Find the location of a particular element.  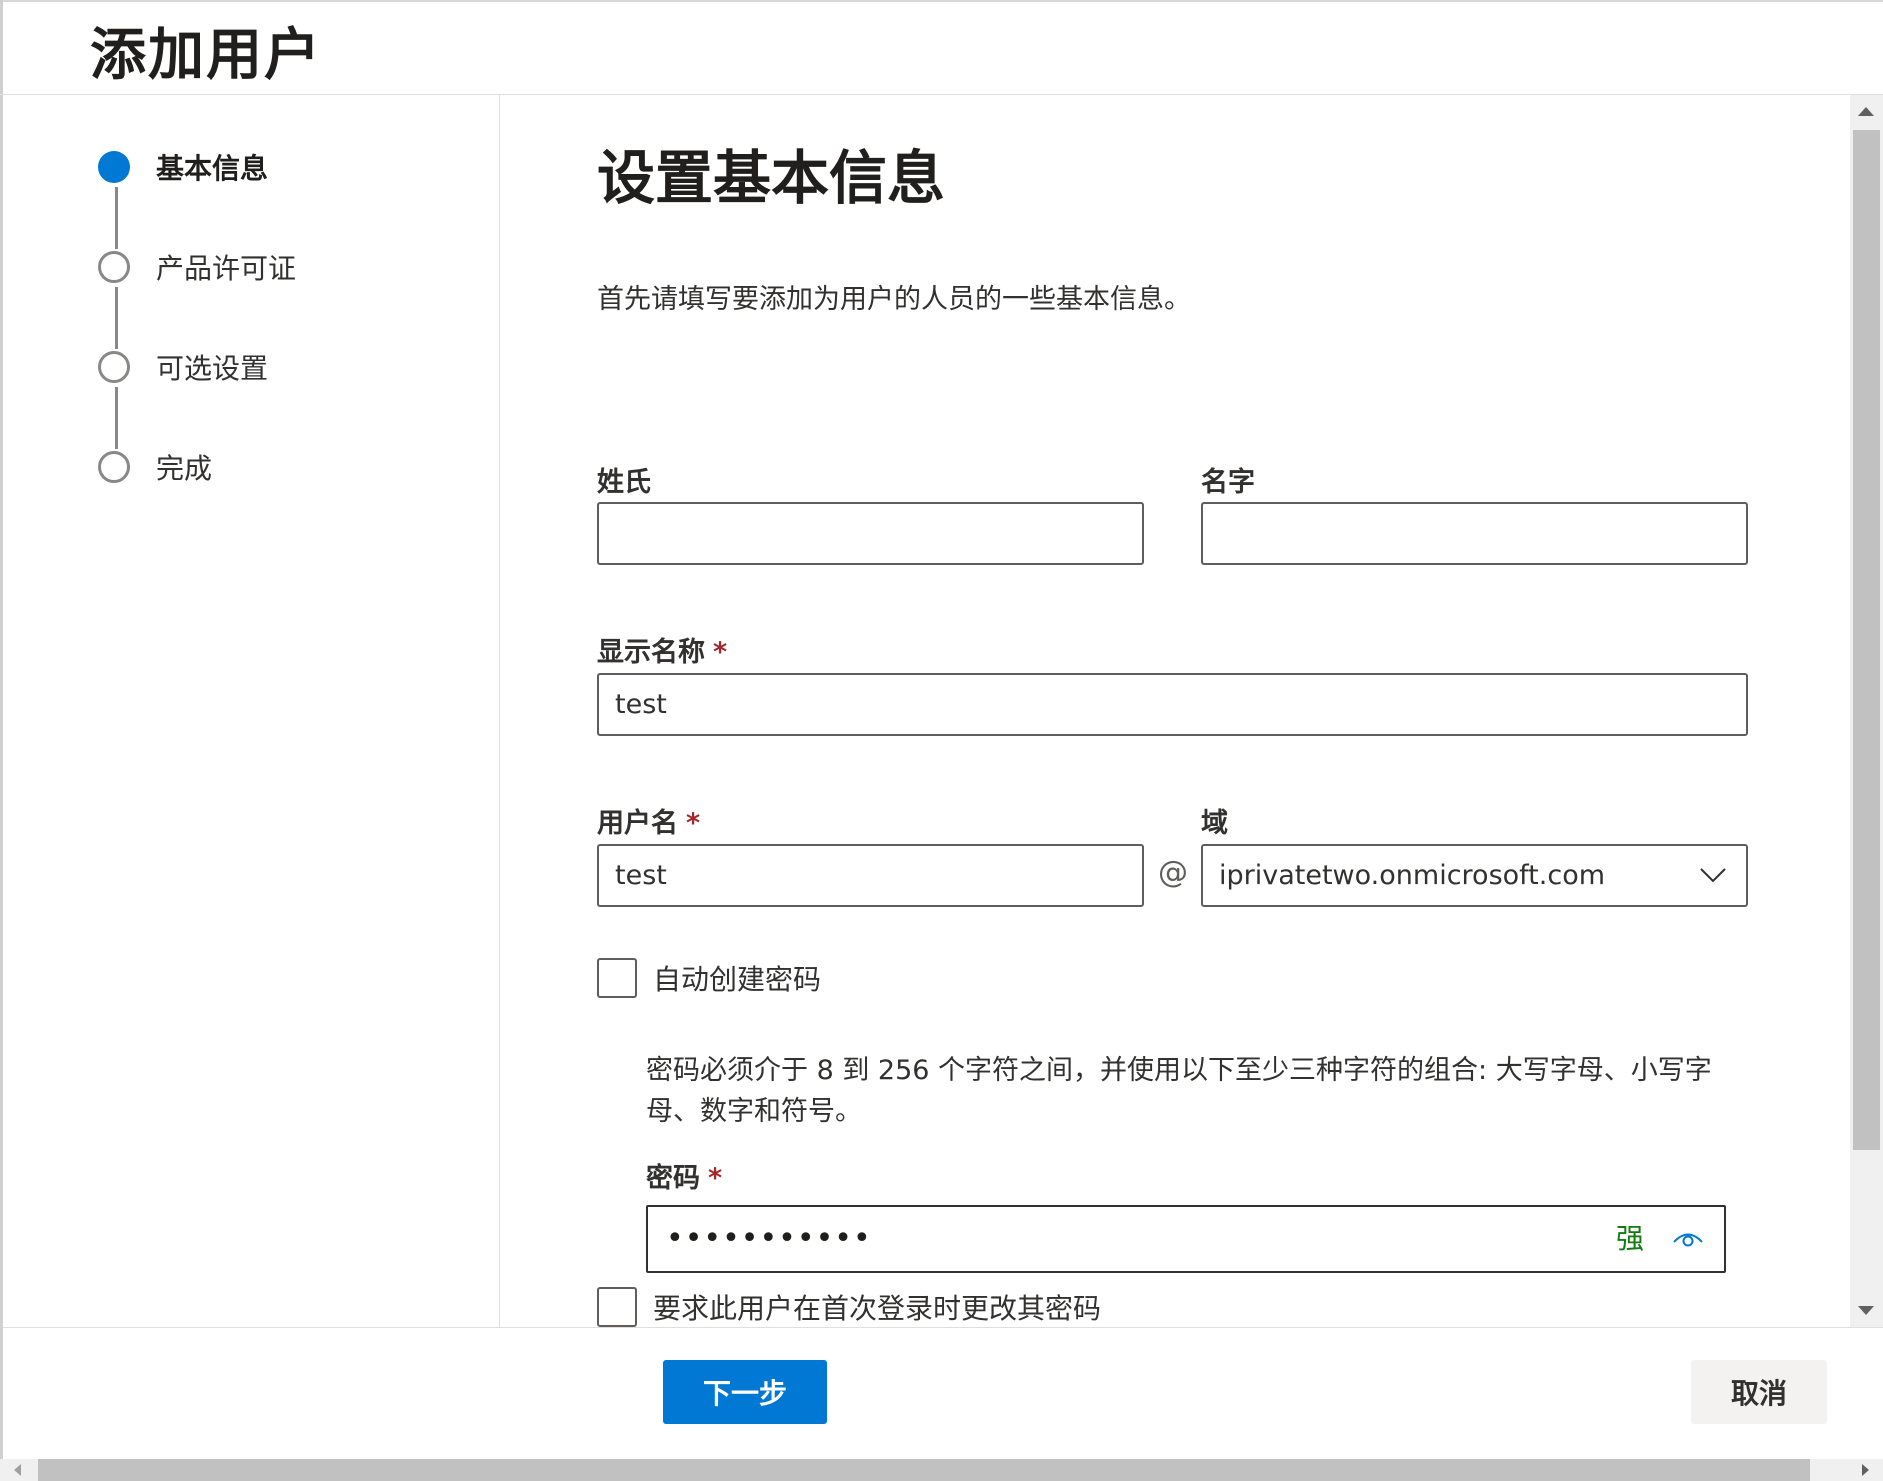

cancel-button: 取消 is located at coordinates (1759, 1392).